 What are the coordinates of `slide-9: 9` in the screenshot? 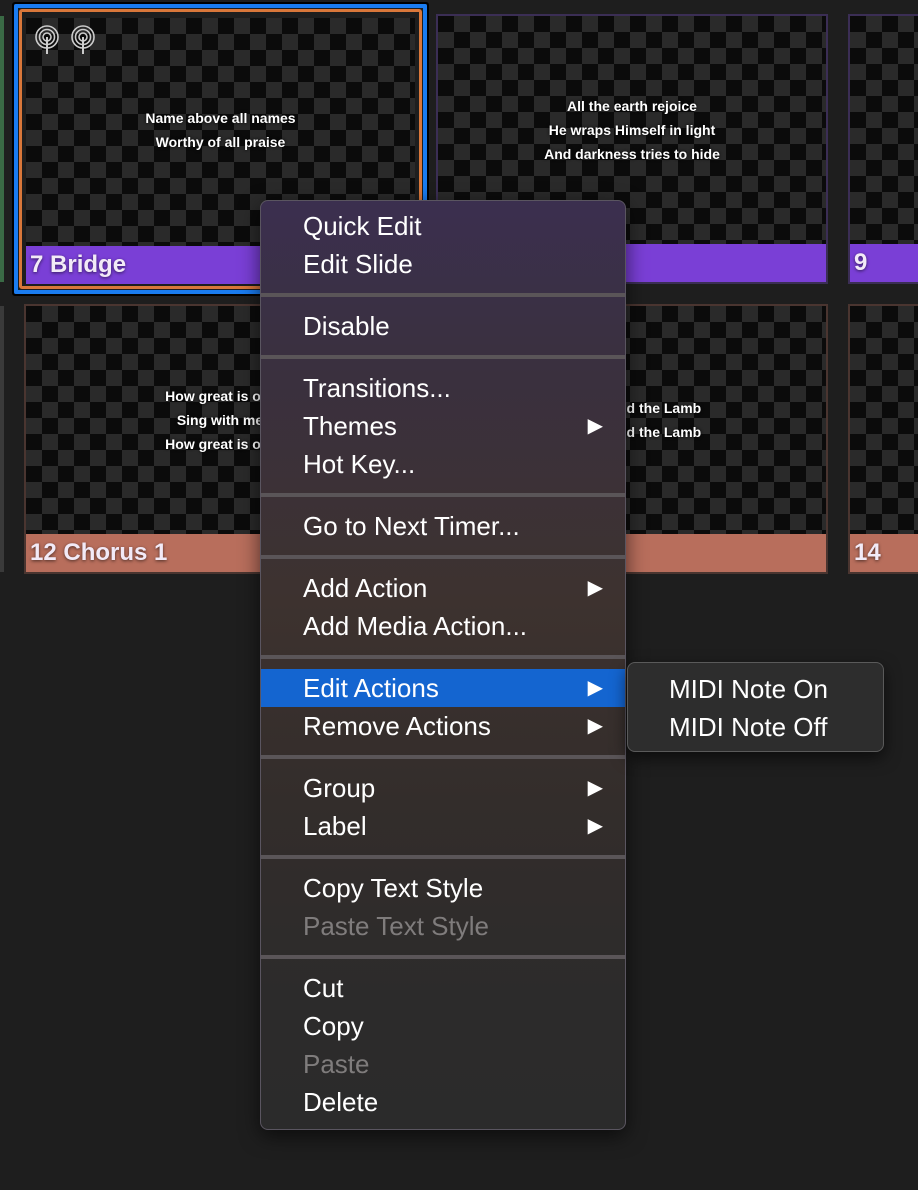 It's located at (883, 149).